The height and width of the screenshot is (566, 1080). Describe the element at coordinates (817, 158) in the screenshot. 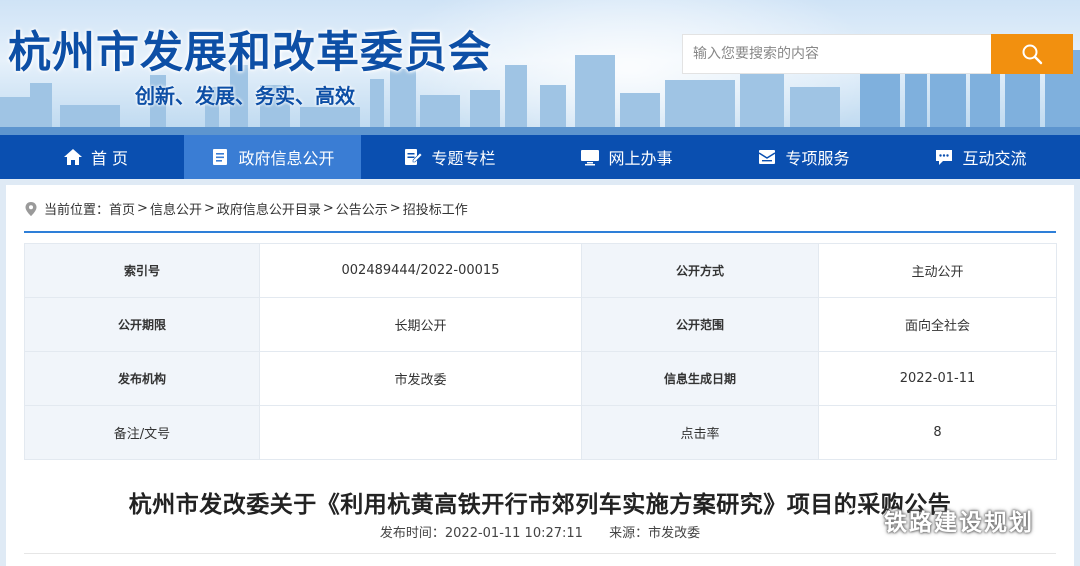

I see `nav-item-label: 专项服务` at that location.